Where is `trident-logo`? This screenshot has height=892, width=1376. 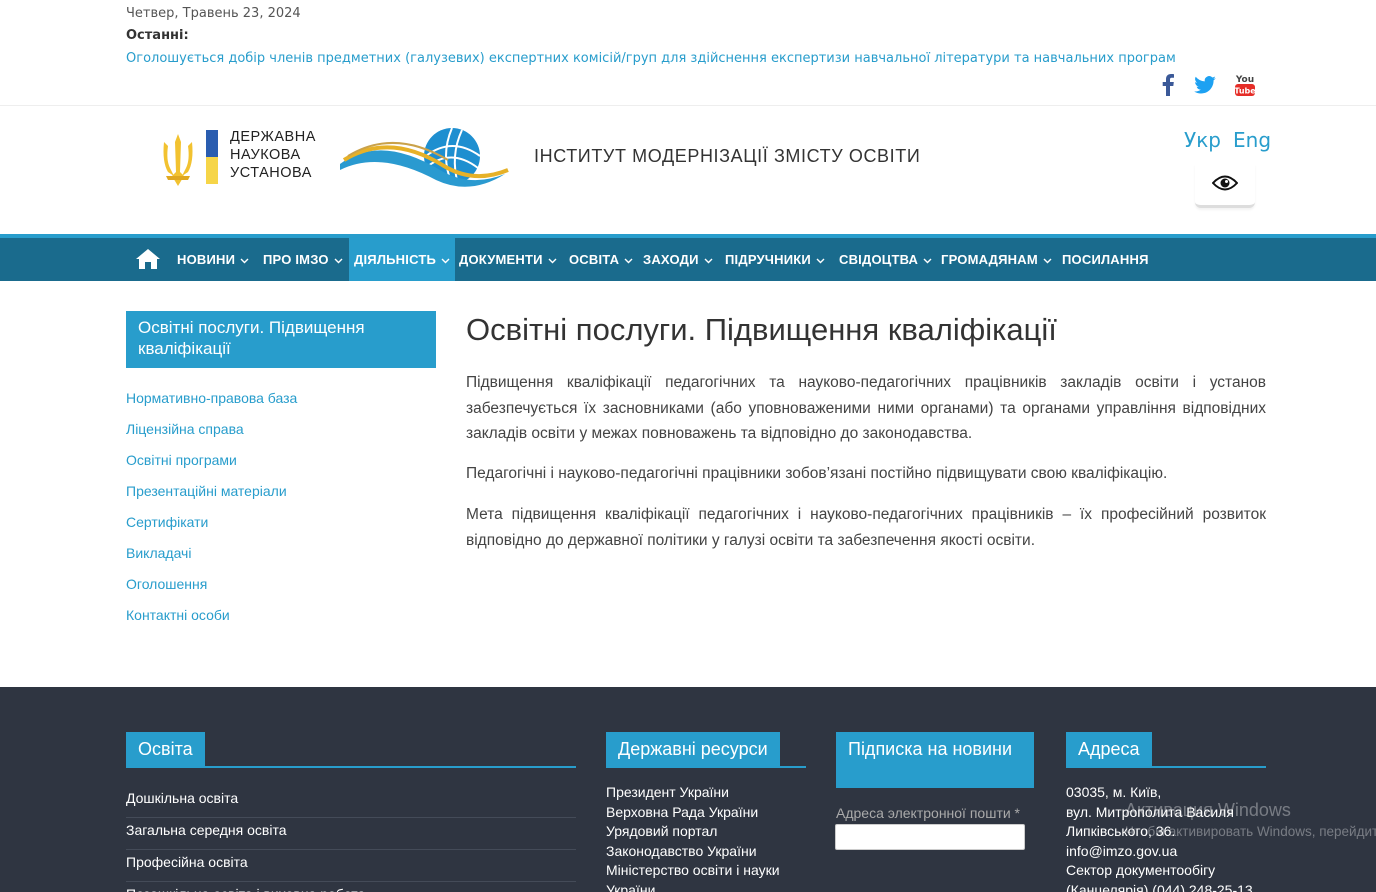 trident-logo is located at coordinates (178, 162).